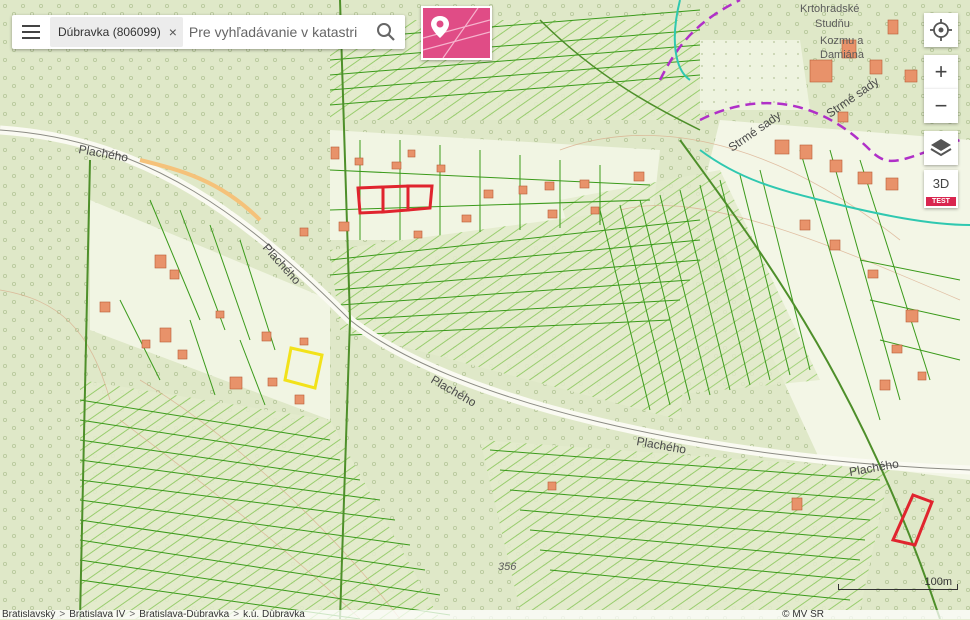  What do you see at coordinates (941, 183) in the screenshot?
I see `3d-label: 3D` at bounding box center [941, 183].